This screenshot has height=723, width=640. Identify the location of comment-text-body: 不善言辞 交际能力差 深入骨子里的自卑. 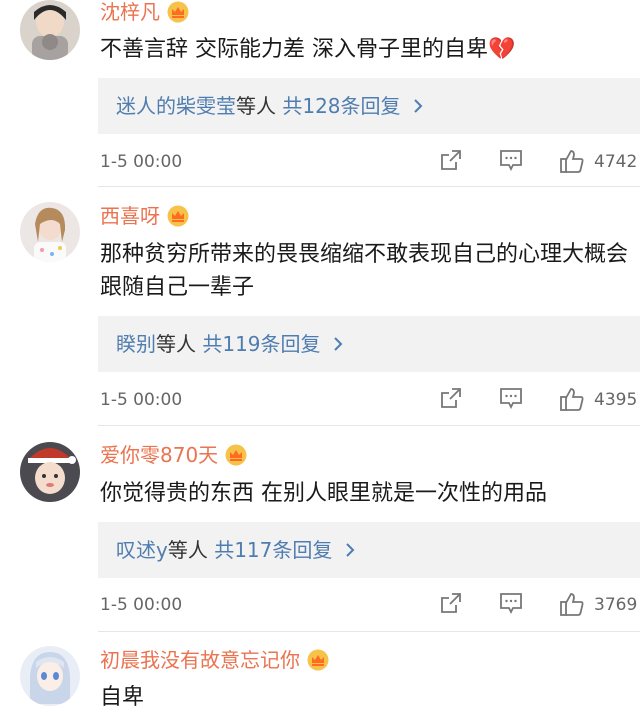
(294, 49).